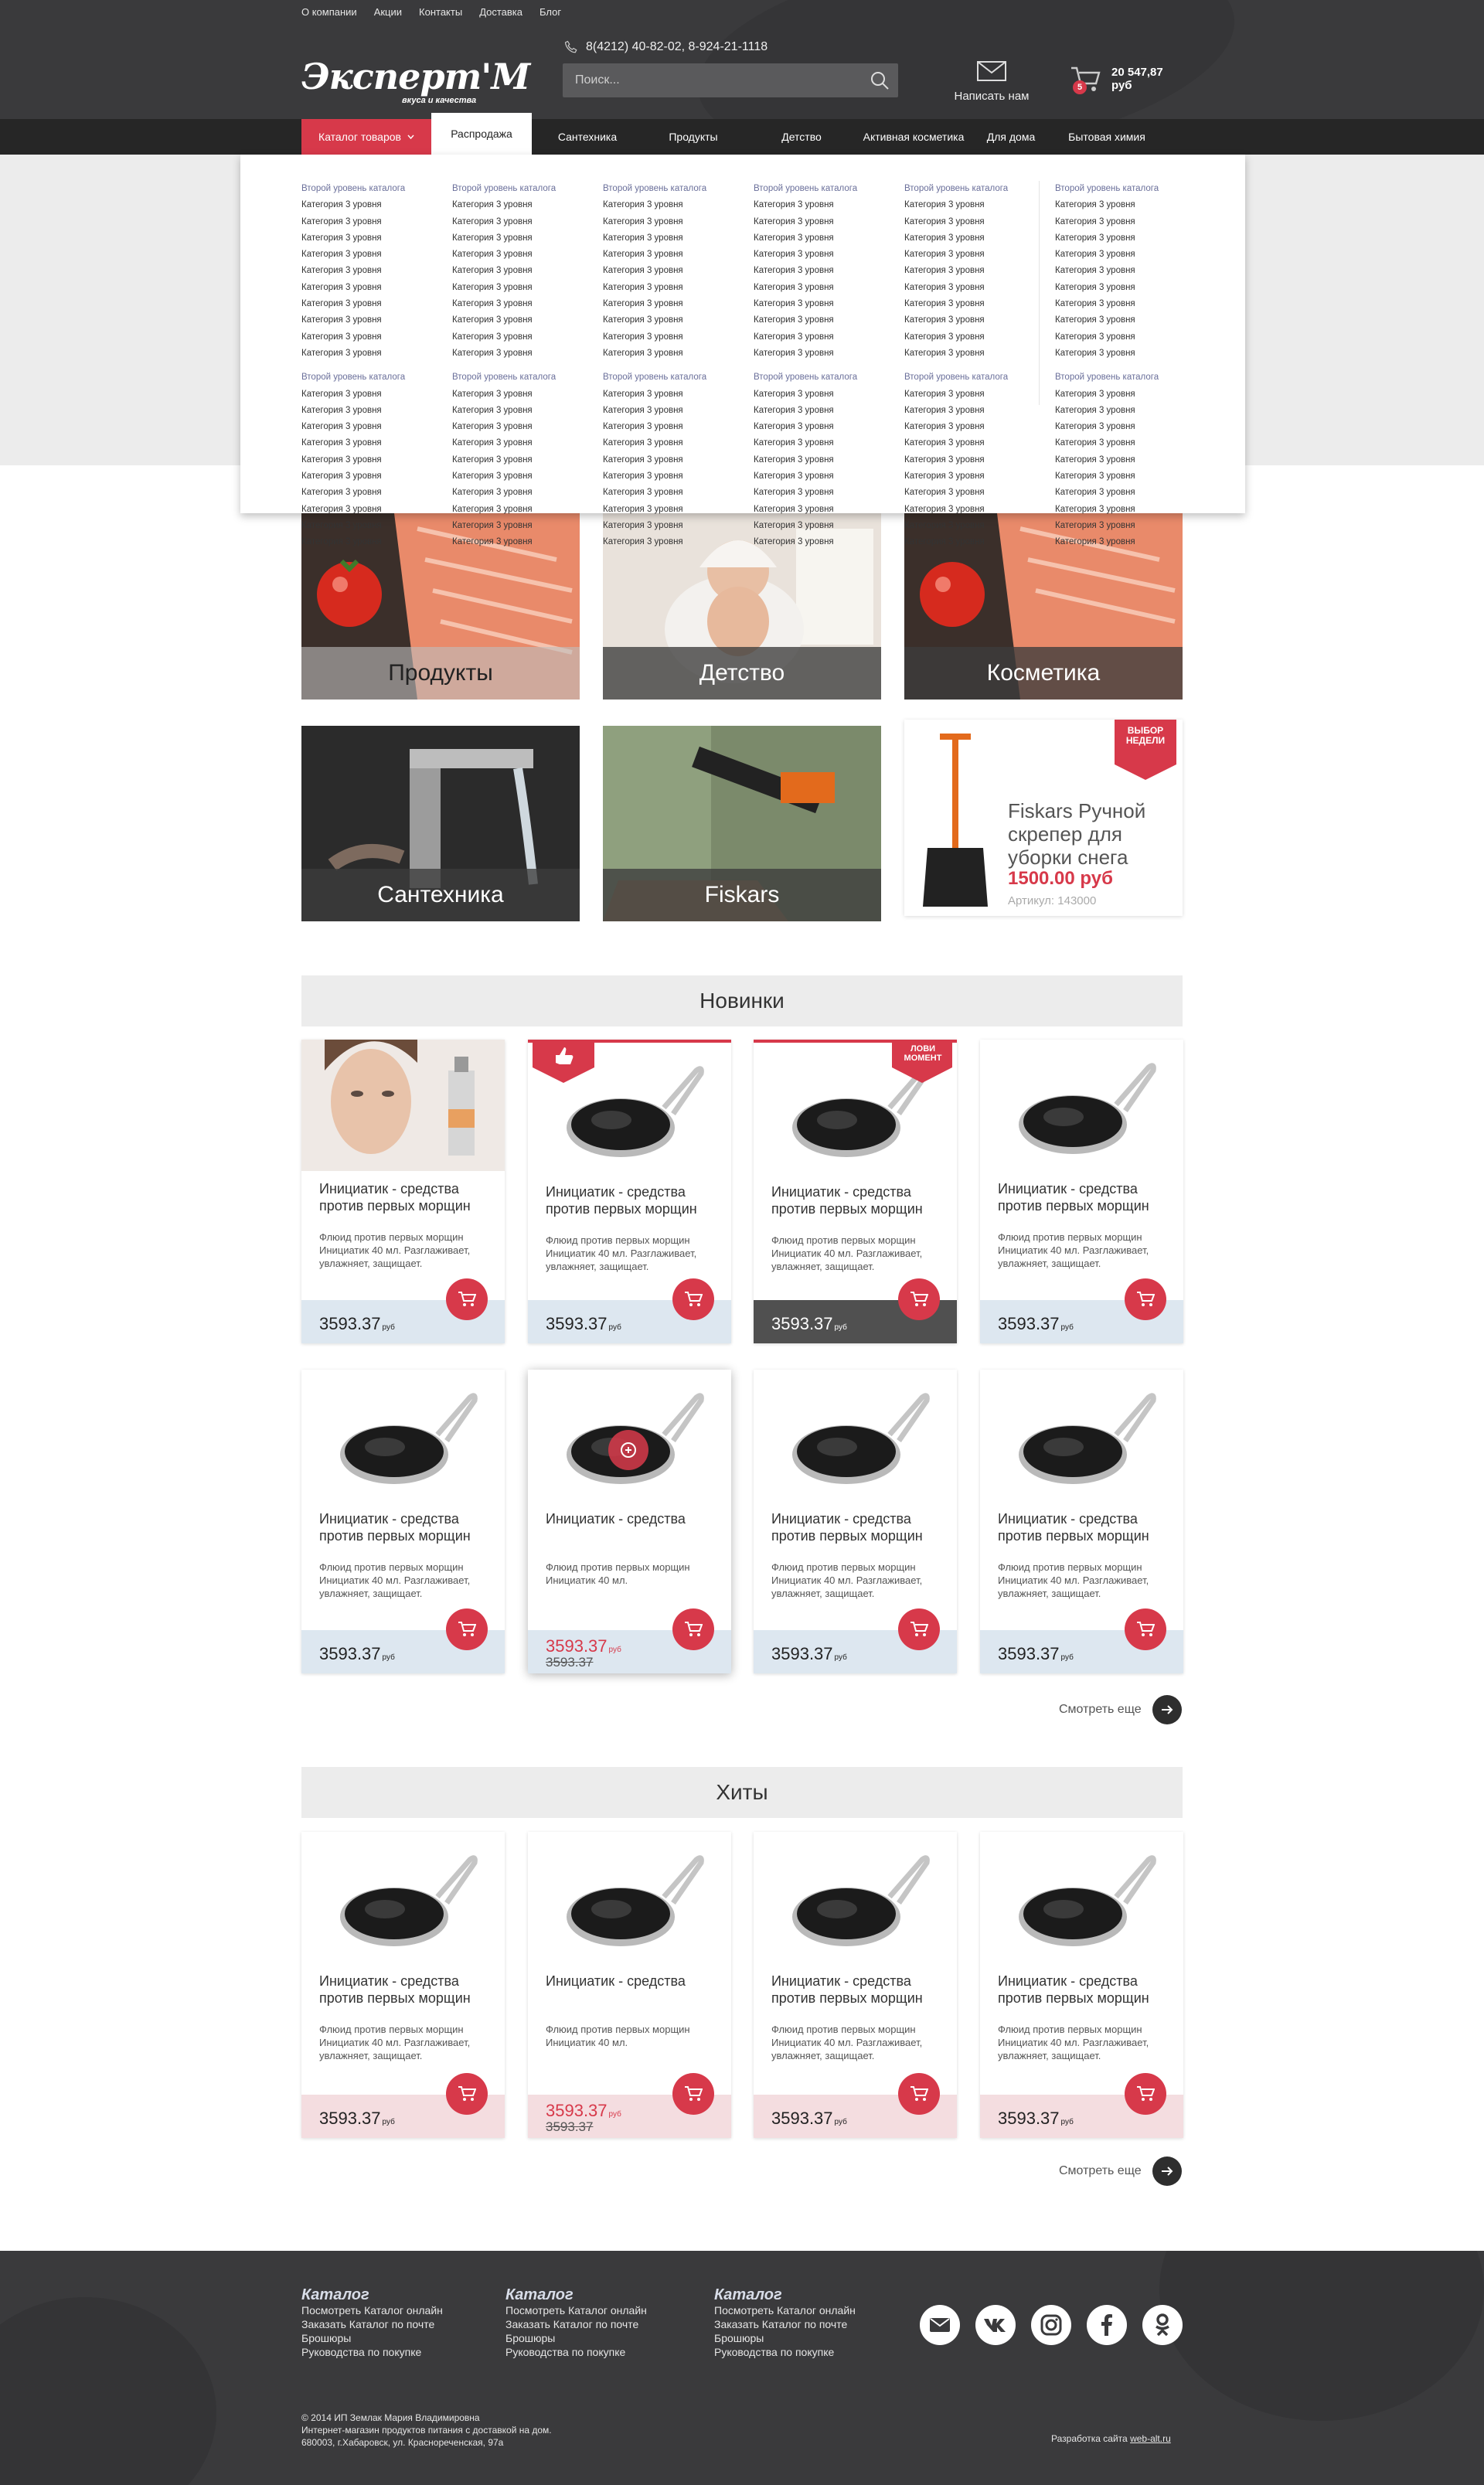 Image resolution: width=1484 pixels, height=2485 pixels. Describe the element at coordinates (801, 137) in the screenshot. I see `menu-item-children: Детство` at that location.